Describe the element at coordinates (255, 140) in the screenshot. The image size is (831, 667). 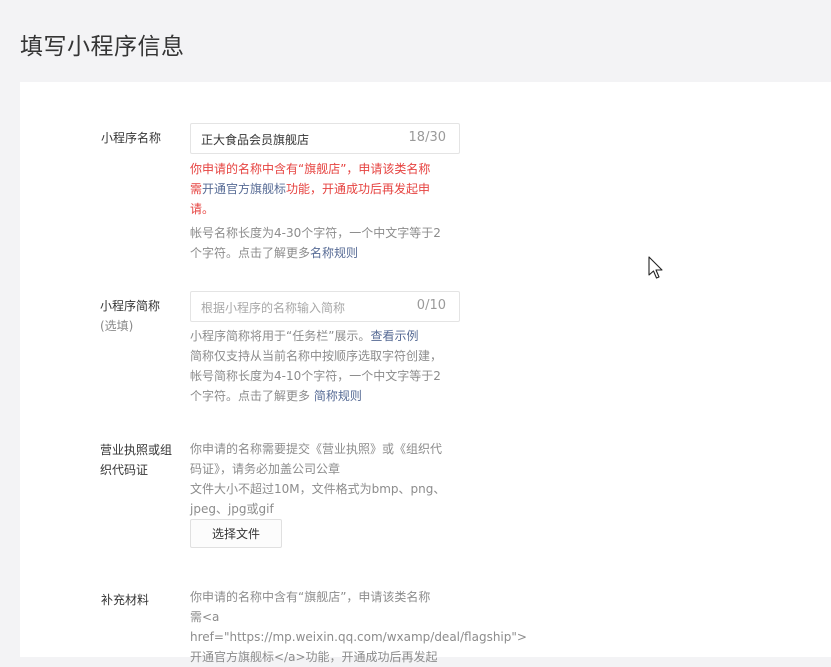
I see `name-input-value: 正大食品会员旗舰店` at that location.